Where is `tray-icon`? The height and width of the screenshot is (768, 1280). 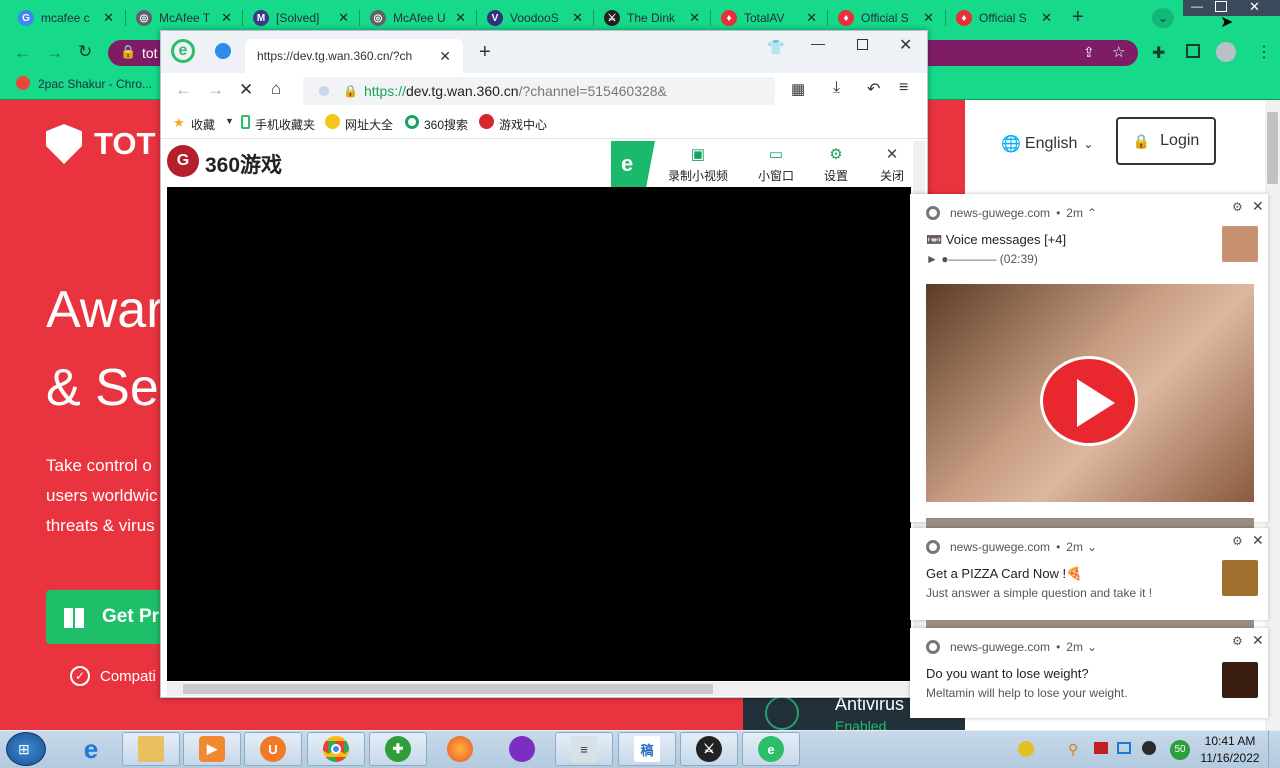
tray-icon is located at coordinates (1026, 749).